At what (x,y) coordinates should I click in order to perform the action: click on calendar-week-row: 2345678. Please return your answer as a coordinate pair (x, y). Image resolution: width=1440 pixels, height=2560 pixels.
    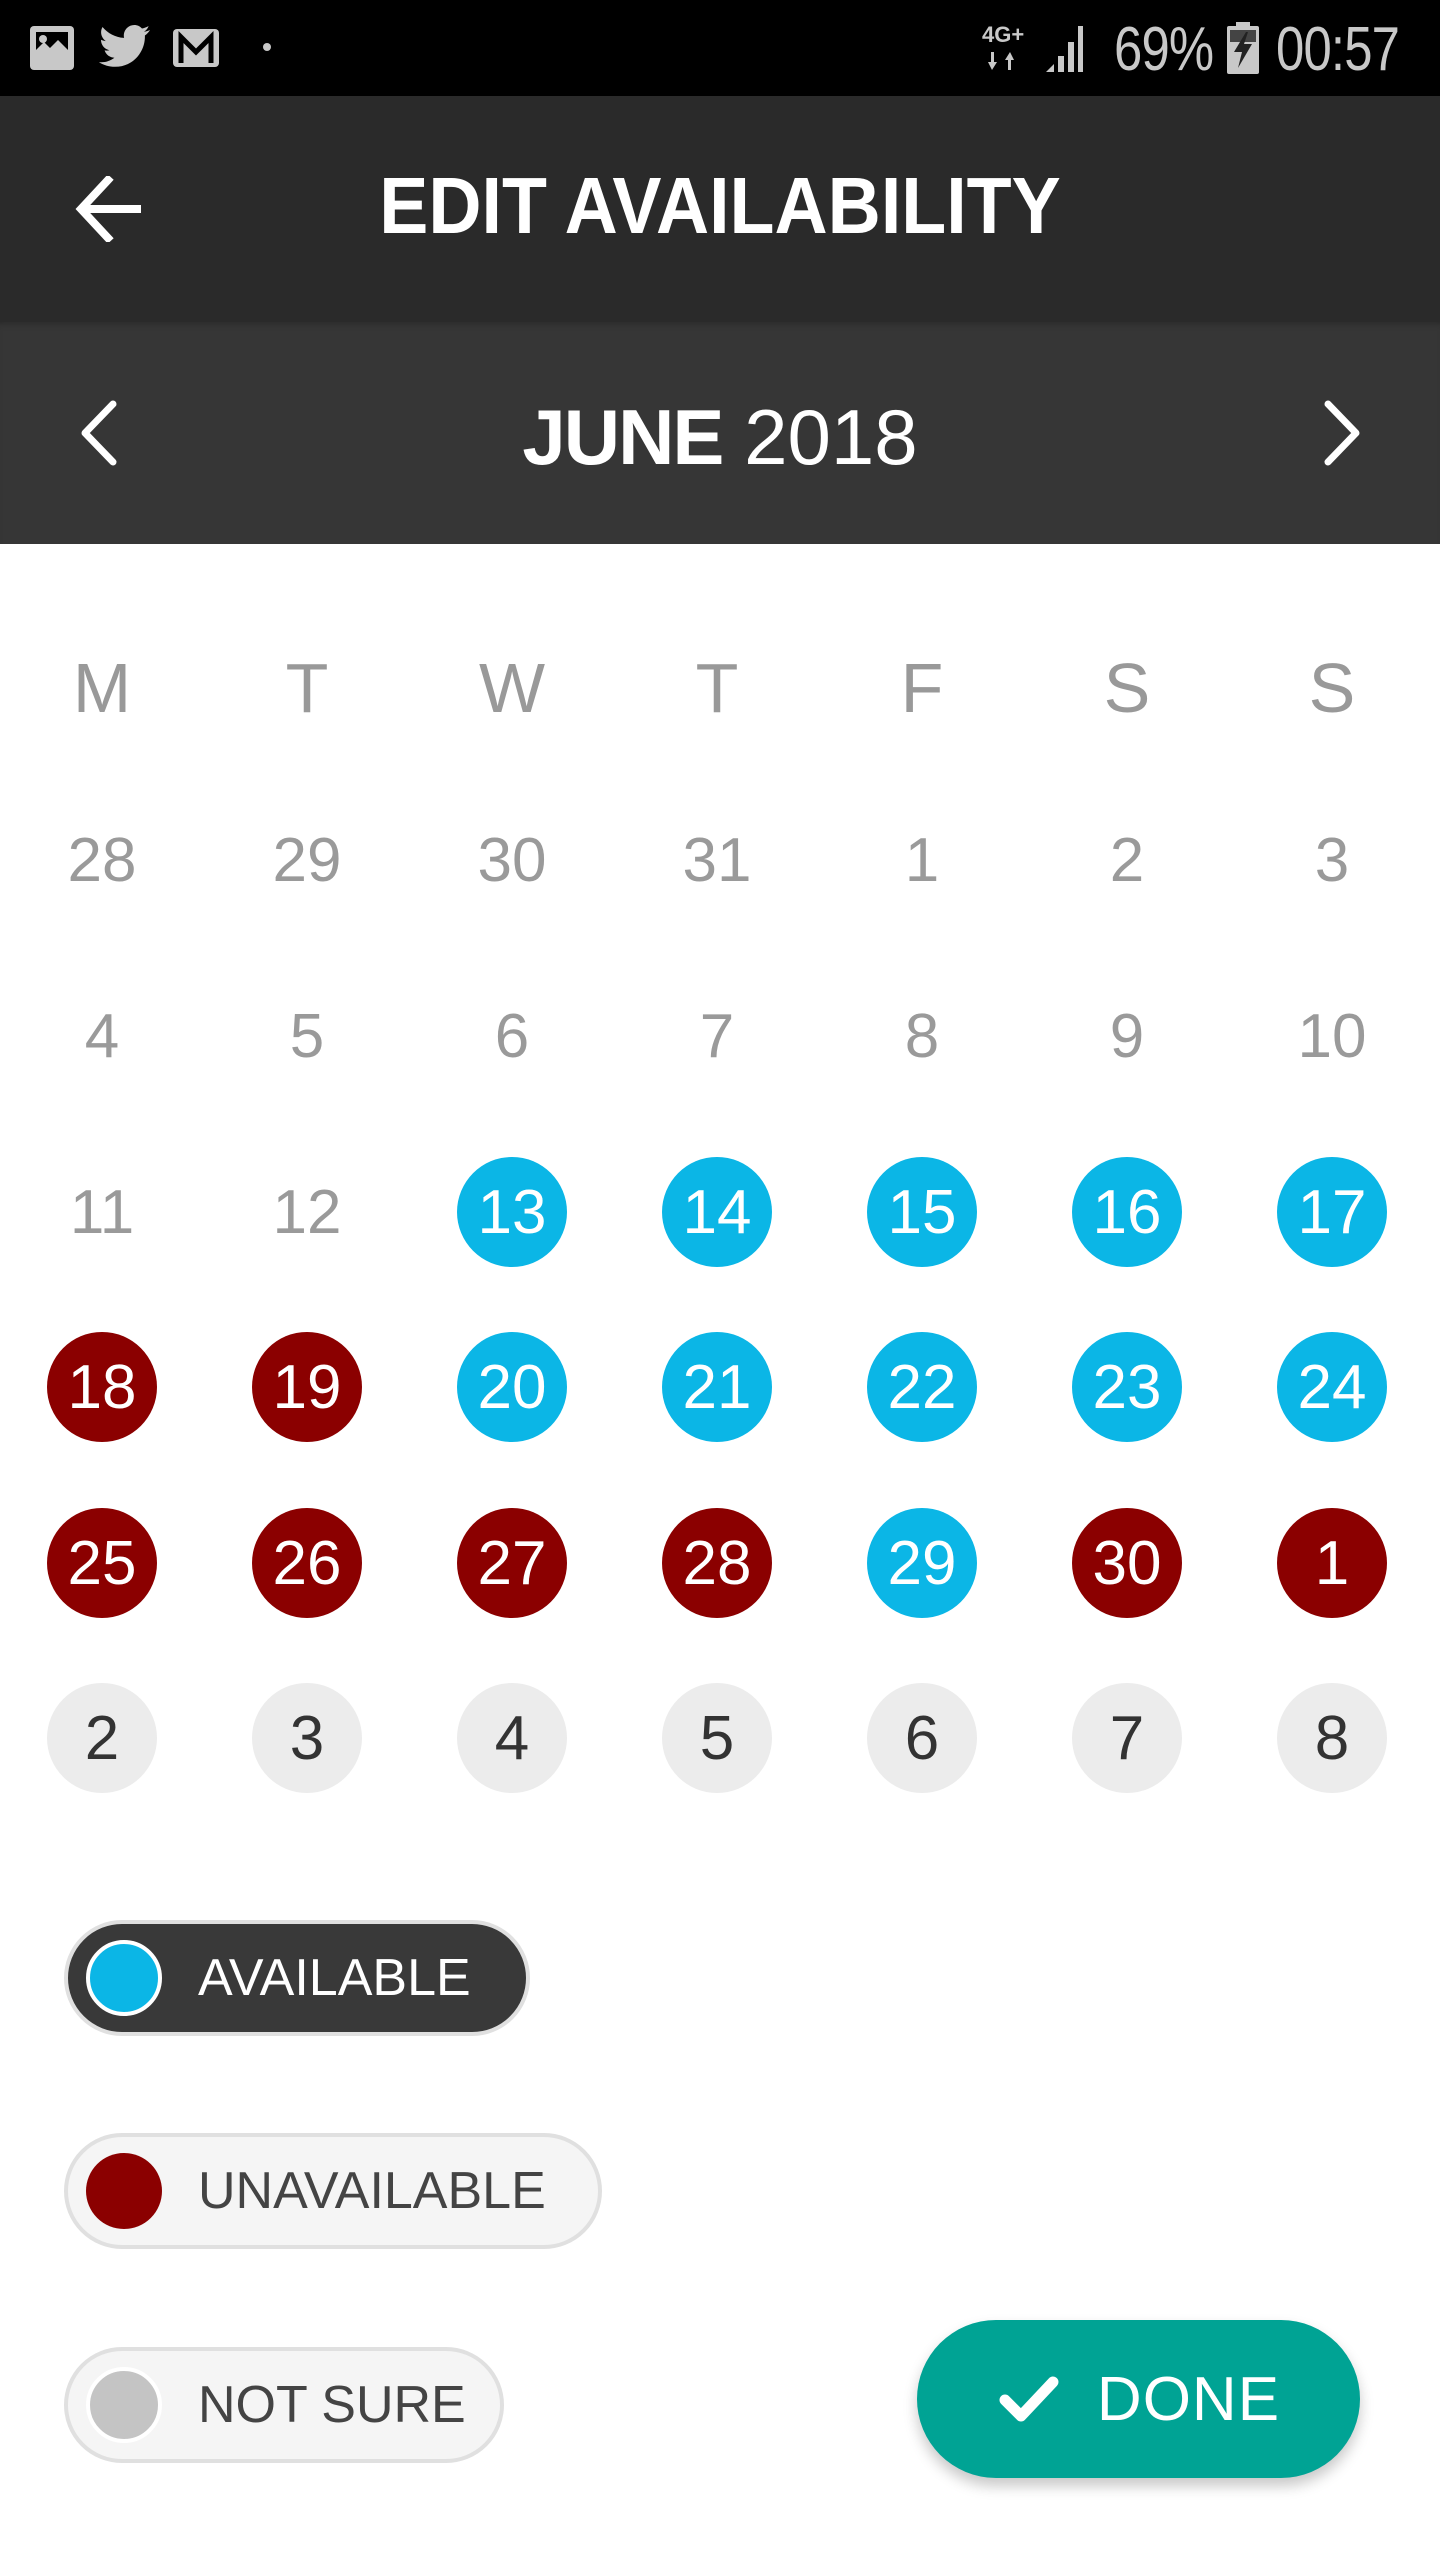
    Looking at the image, I should click on (720, 1738).